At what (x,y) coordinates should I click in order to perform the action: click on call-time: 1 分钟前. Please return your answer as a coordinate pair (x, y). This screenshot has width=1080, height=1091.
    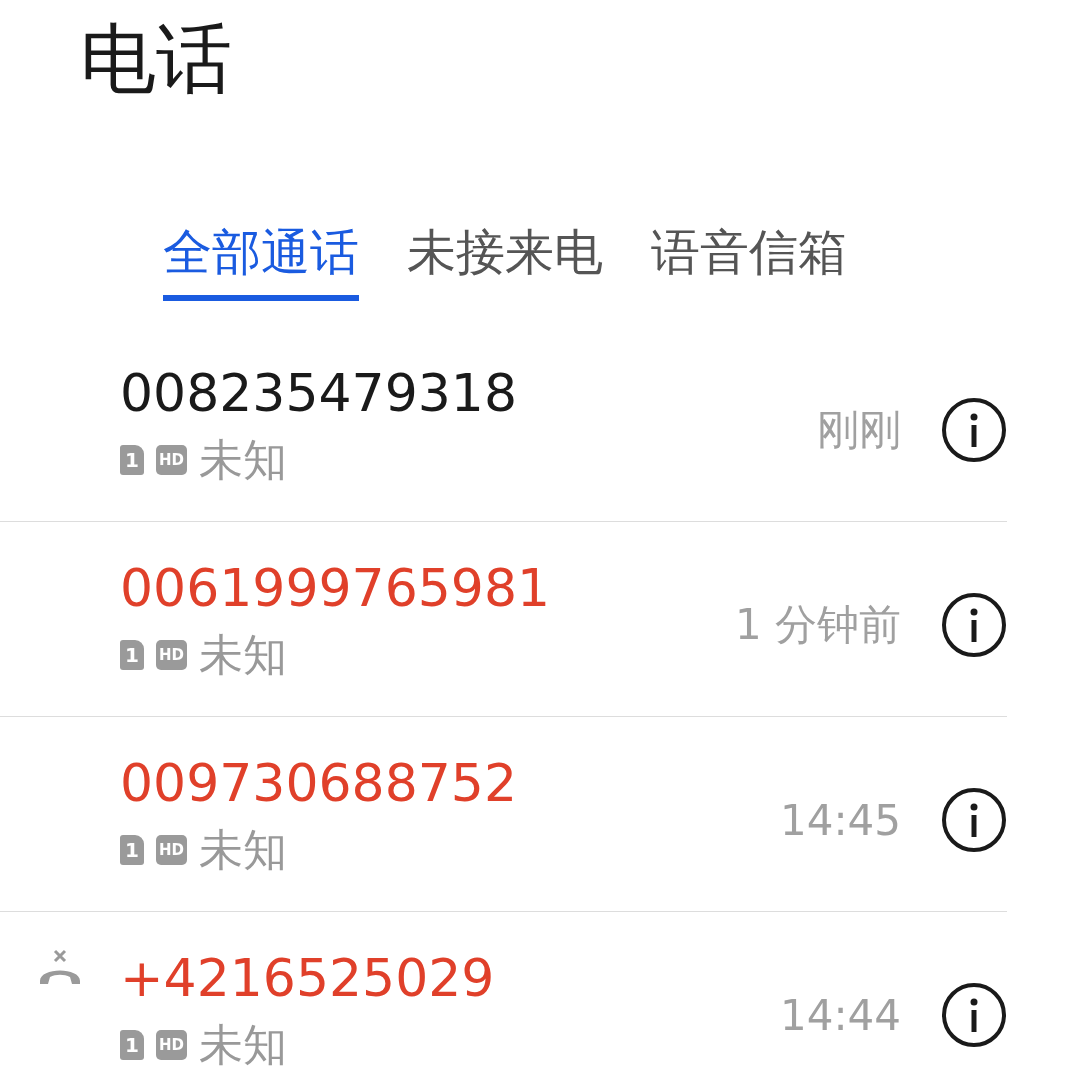
    Looking at the image, I should click on (817, 625).